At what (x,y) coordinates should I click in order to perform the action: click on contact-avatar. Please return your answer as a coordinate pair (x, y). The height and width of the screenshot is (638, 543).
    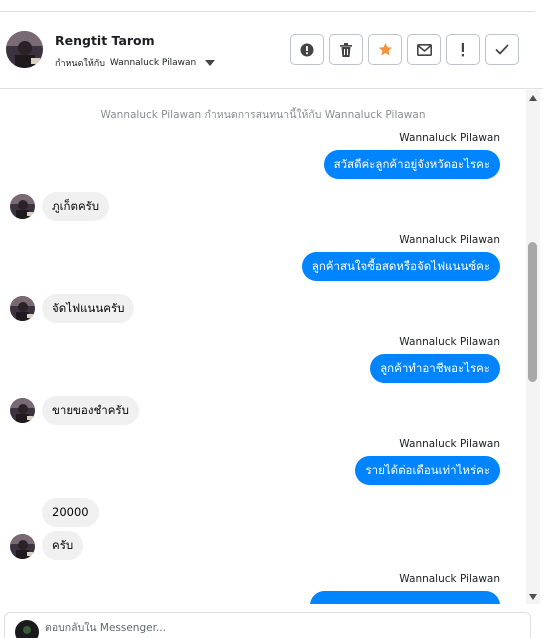
    Looking at the image, I should click on (24, 49).